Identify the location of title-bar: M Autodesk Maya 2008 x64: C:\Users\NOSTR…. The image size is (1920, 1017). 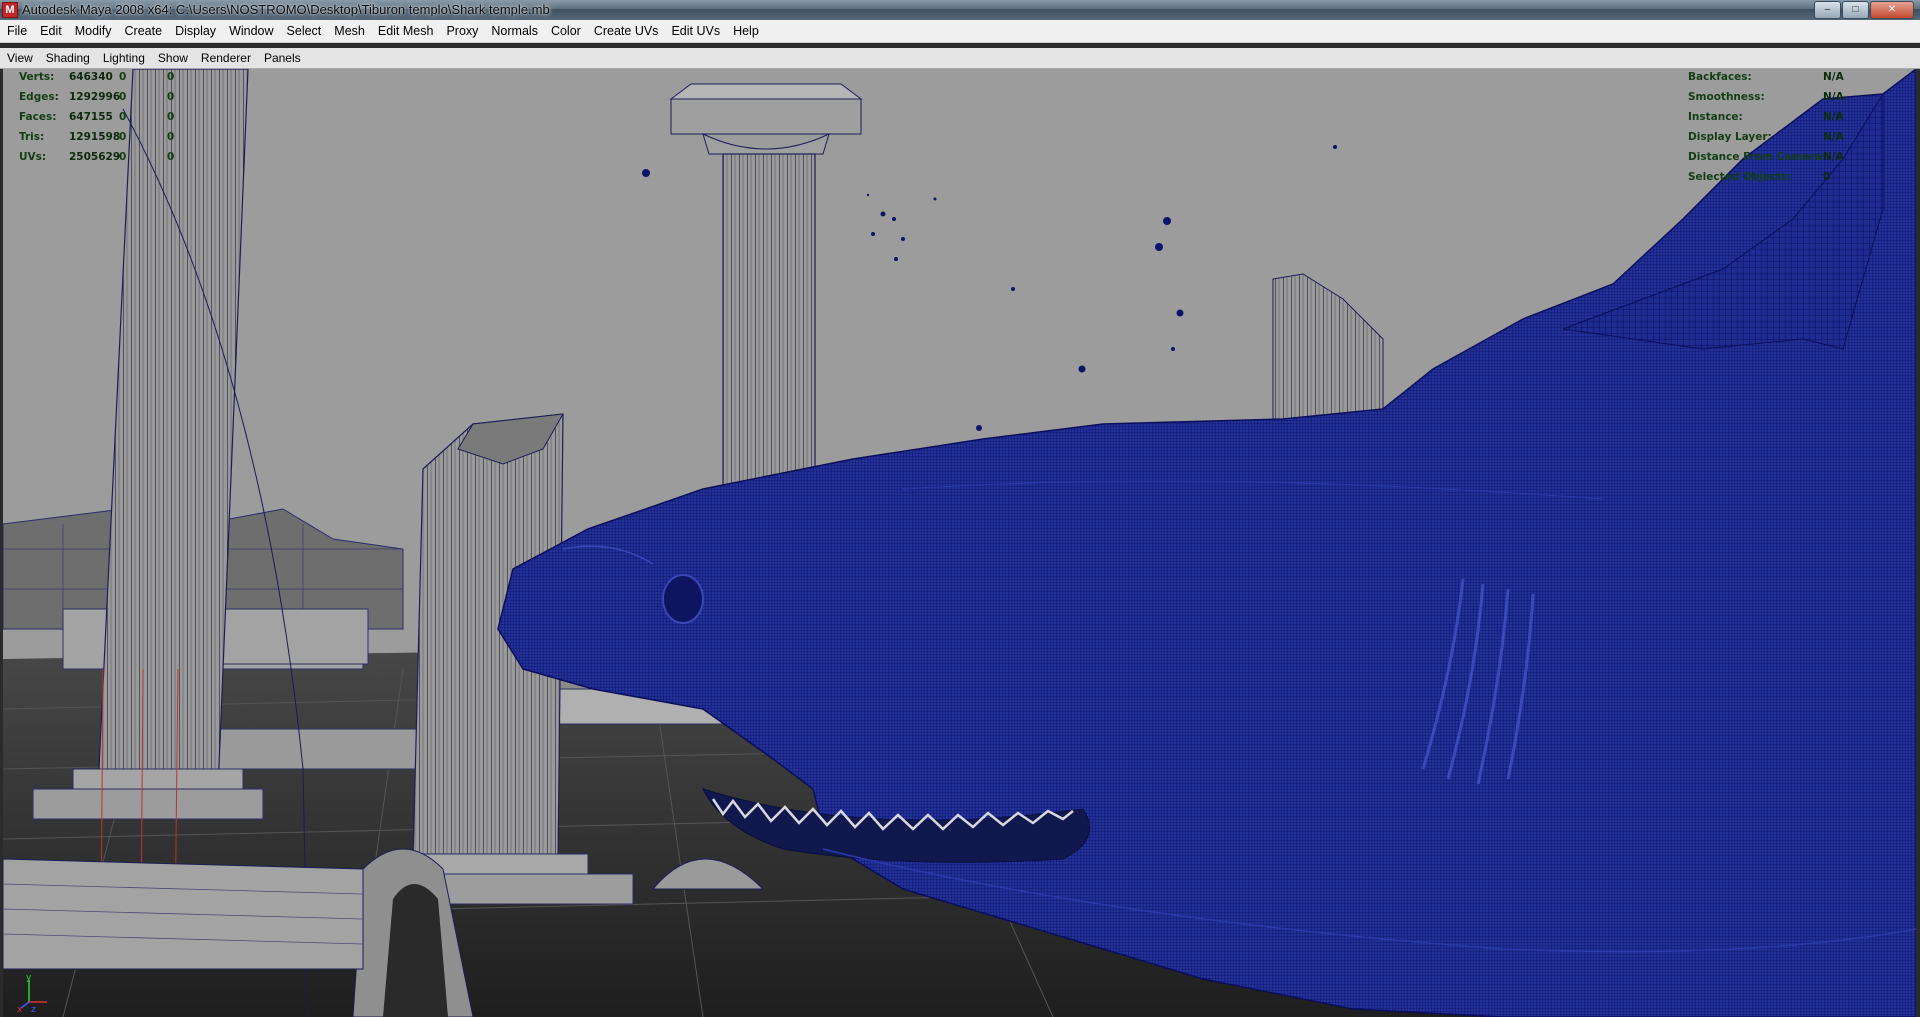
(960, 10).